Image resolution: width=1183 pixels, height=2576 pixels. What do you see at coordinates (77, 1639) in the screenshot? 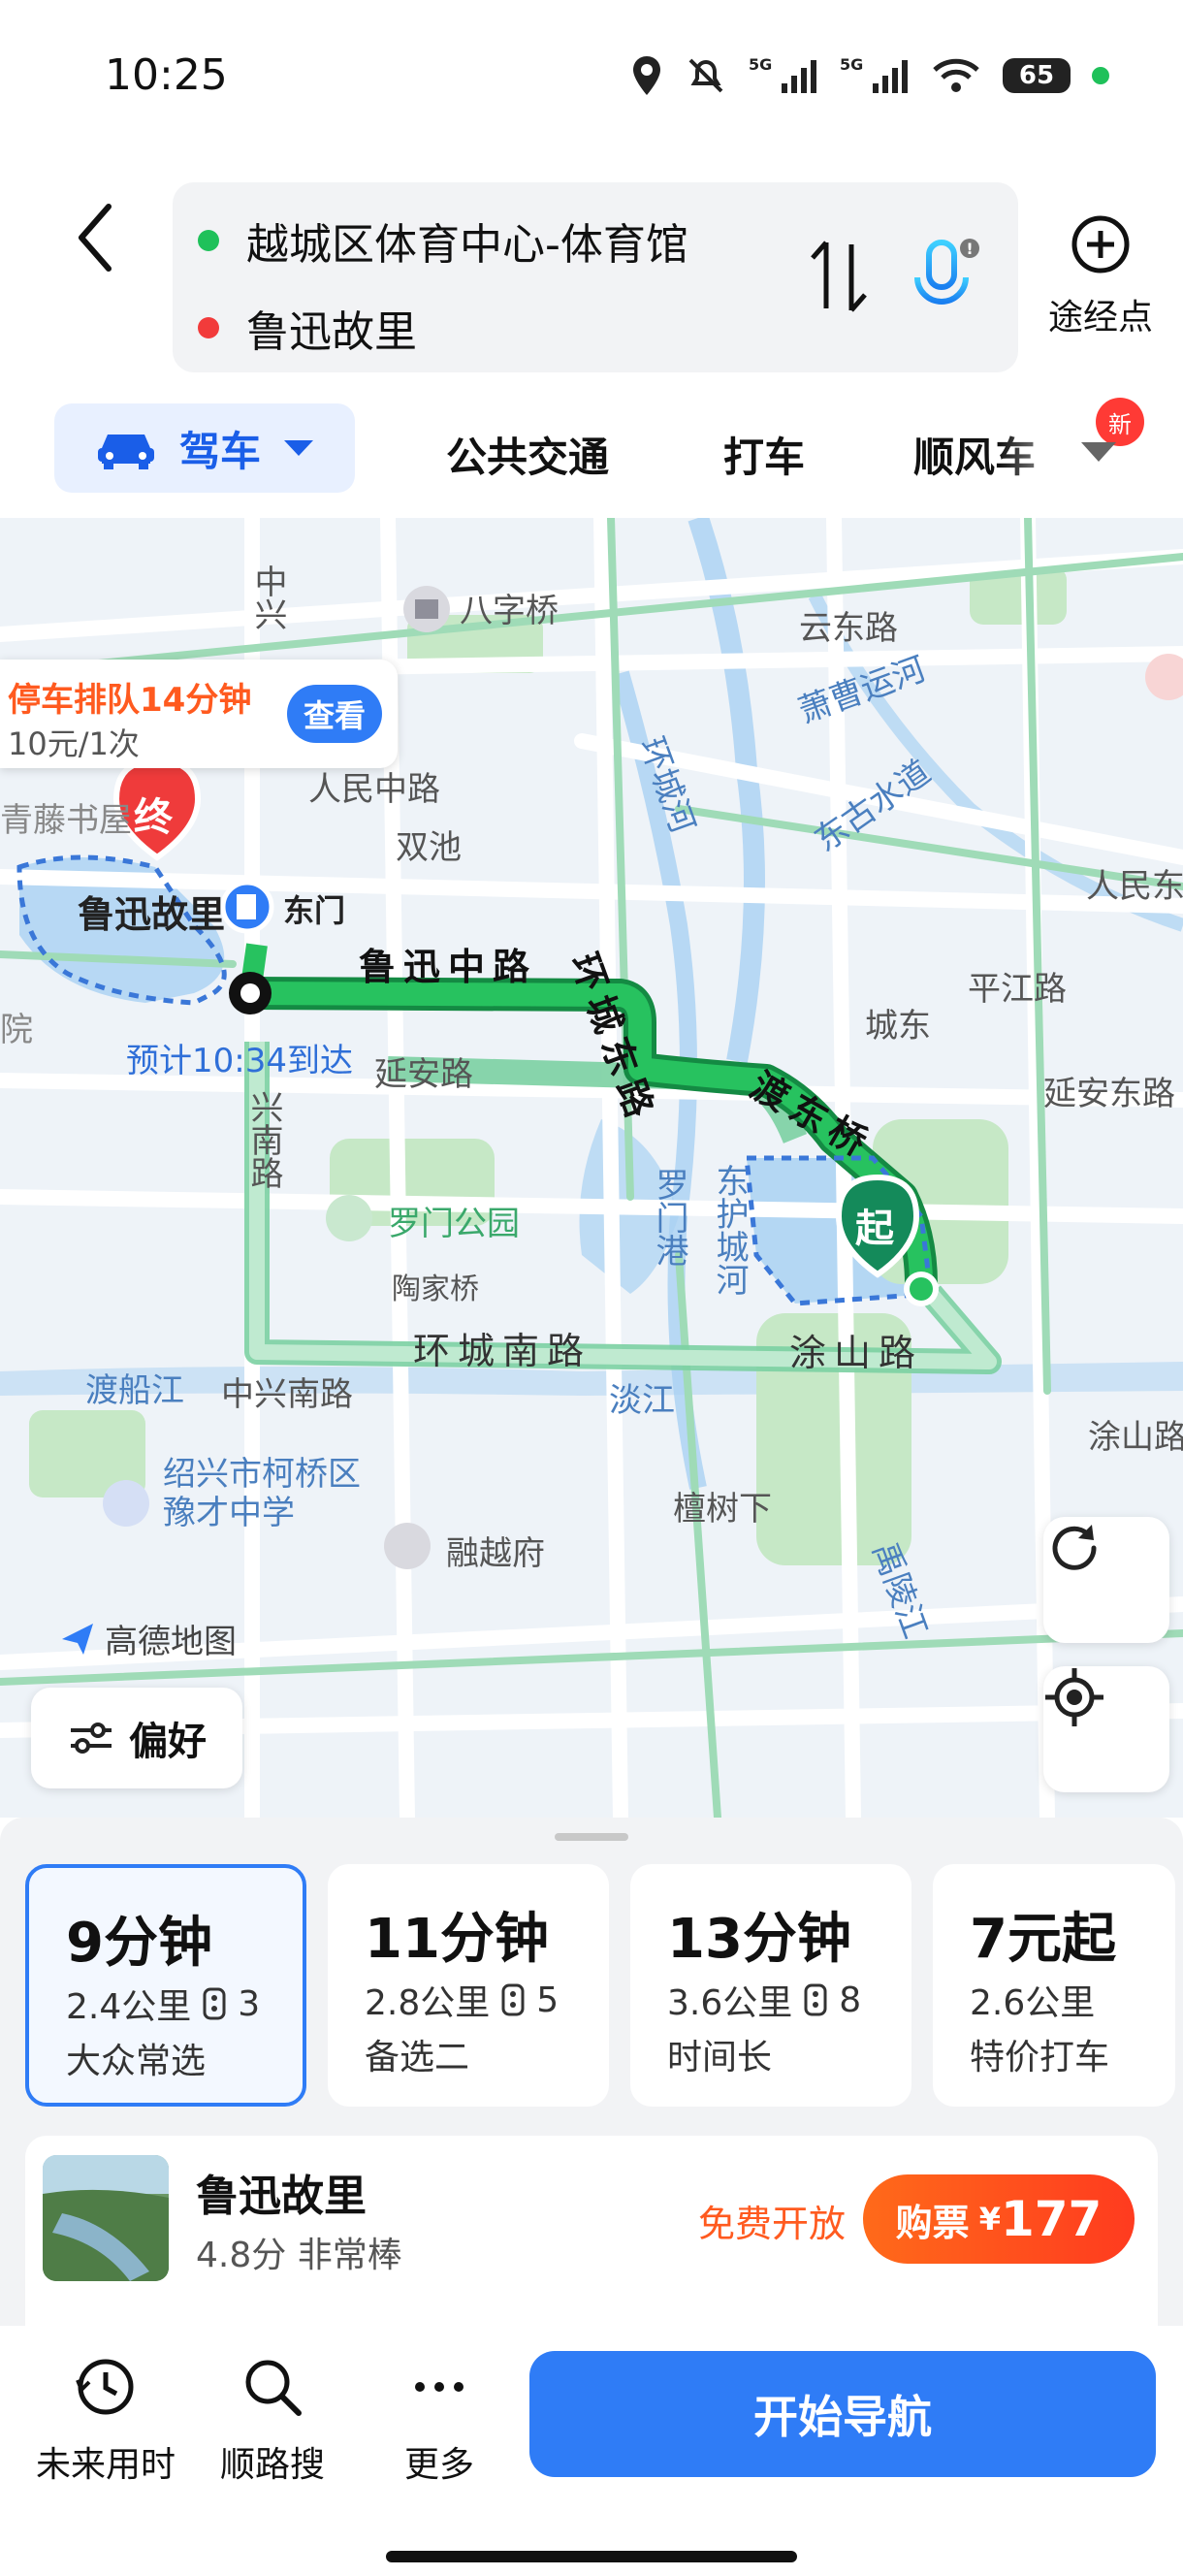
I see `navigation-arrow-icon` at bounding box center [77, 1639].